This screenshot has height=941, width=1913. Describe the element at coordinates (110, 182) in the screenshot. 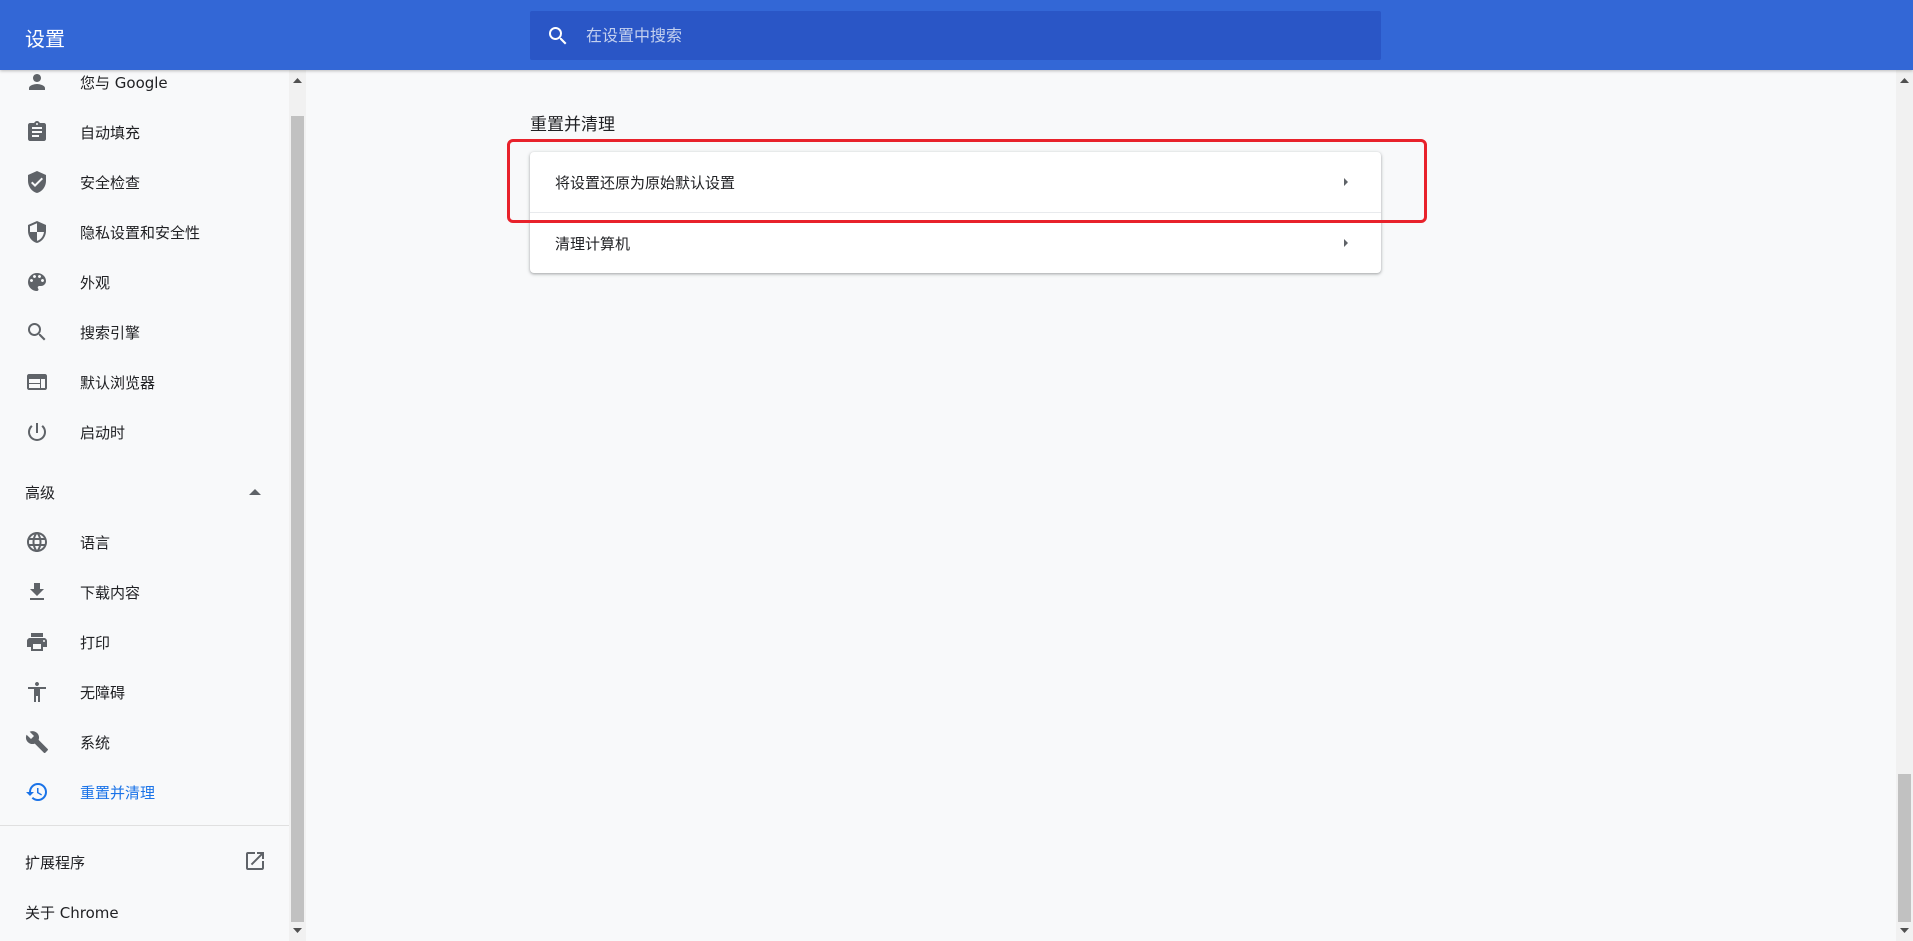

I see `sidebar-item-label: 安全检查` at that location.